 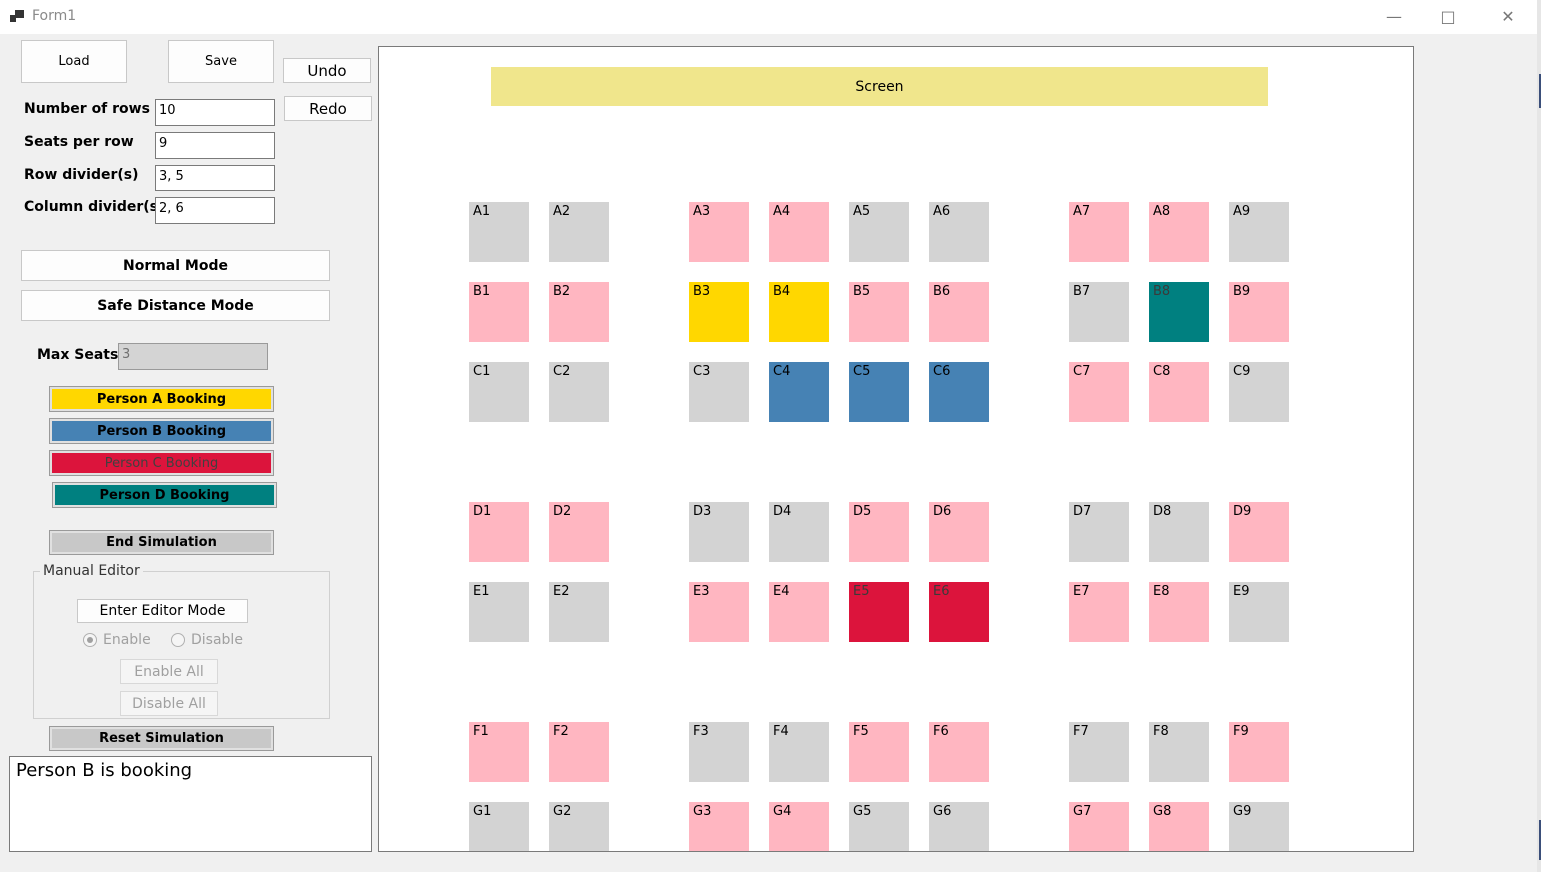 What do you see at coordinates (74, 61) in the screenshot?
I see `load-button: Load` at bounding box center [74, 61].